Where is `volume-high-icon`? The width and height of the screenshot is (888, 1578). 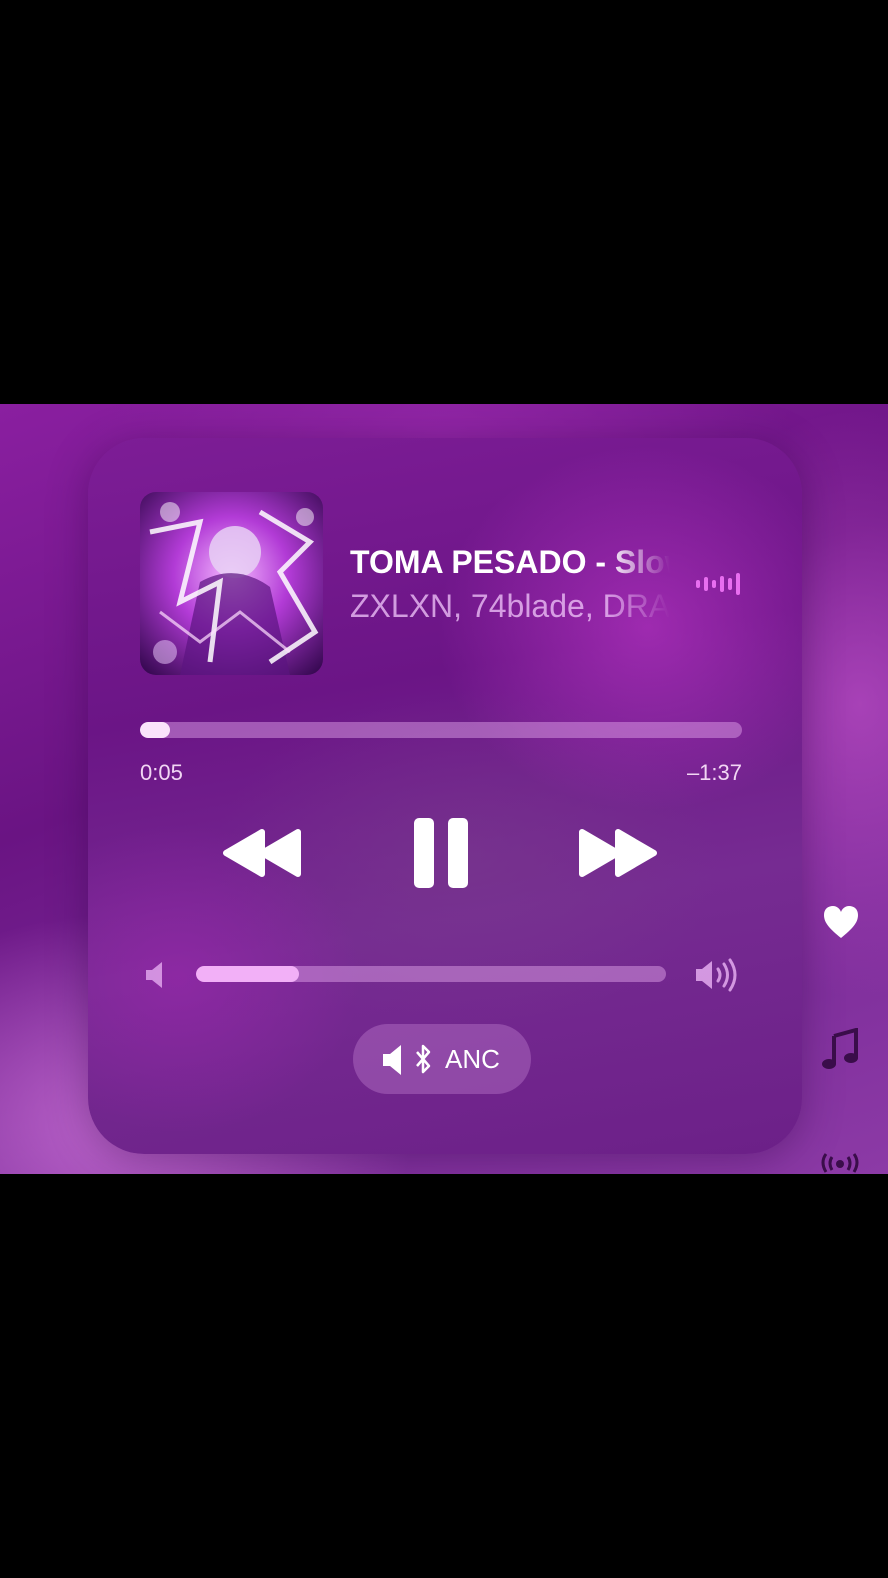 volume-high-icon is located at coordinates (717, 975).